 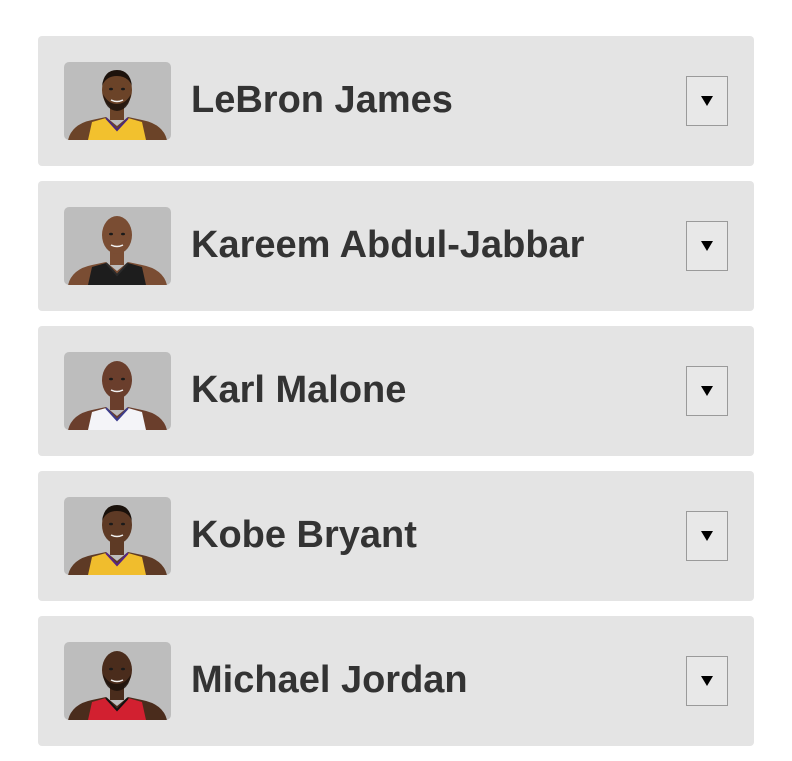 What do you see at coordinates (329, 680) in the screenshot?
I see `player-name: Michael Jordan` at bounding box center [329, 680].